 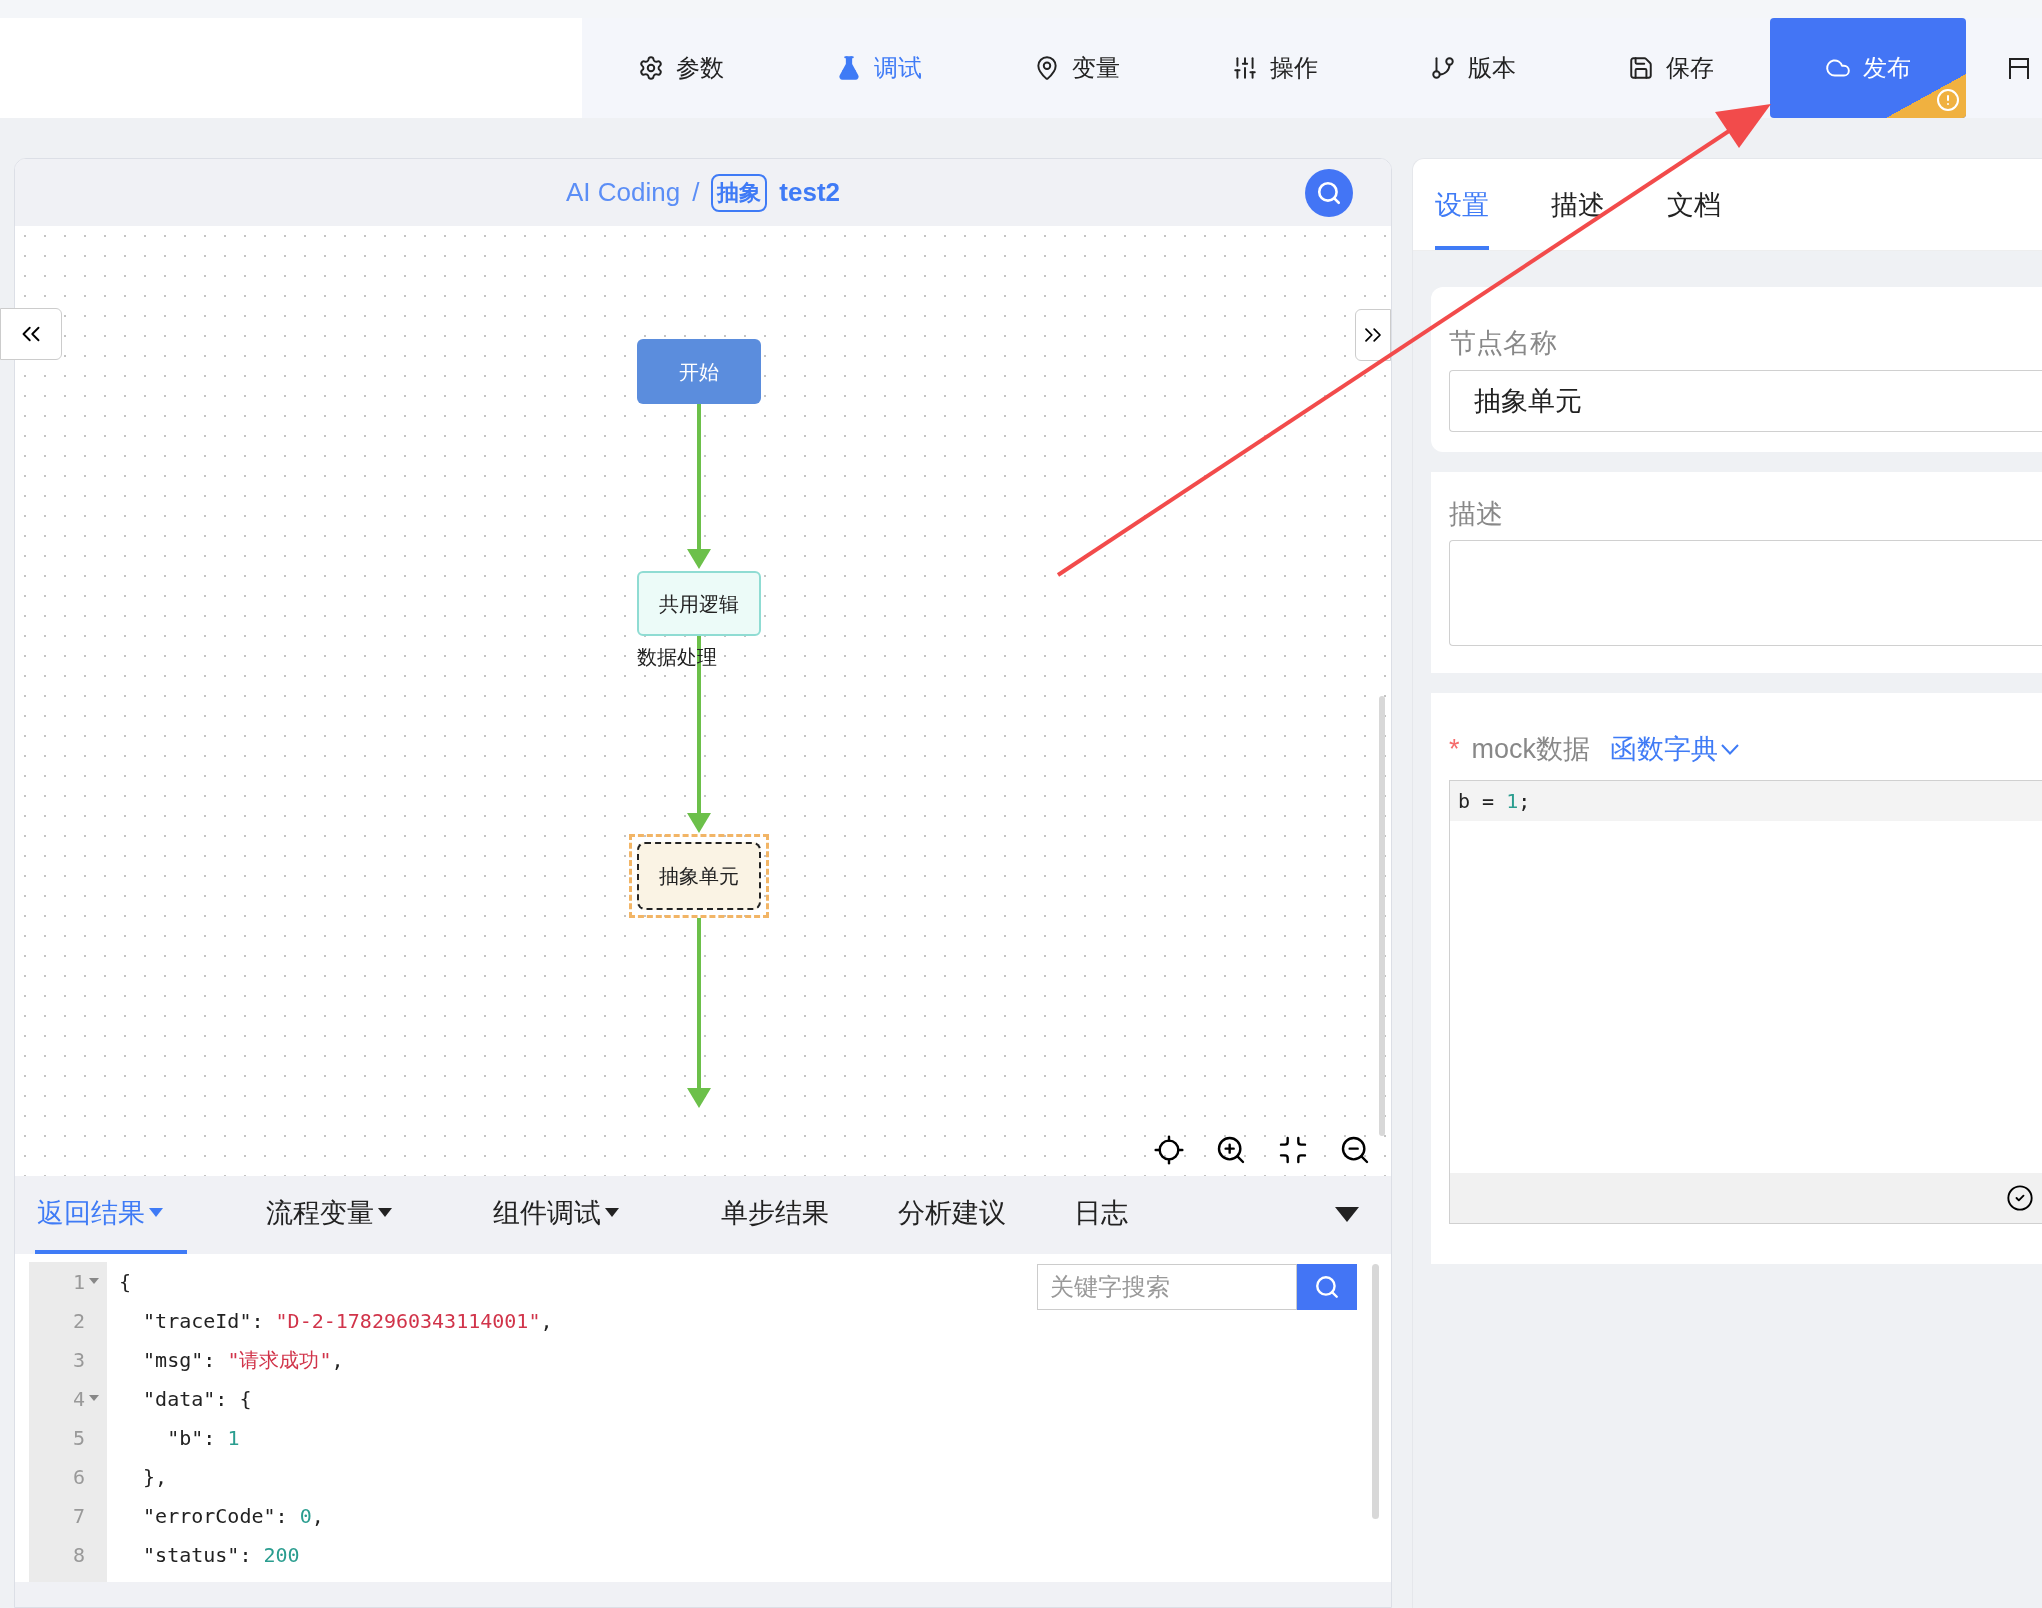 What do you see at coordinates (681, 68) in the screenshot?
I see `toolbar-button: 参数` at bounding box center [681, 68].